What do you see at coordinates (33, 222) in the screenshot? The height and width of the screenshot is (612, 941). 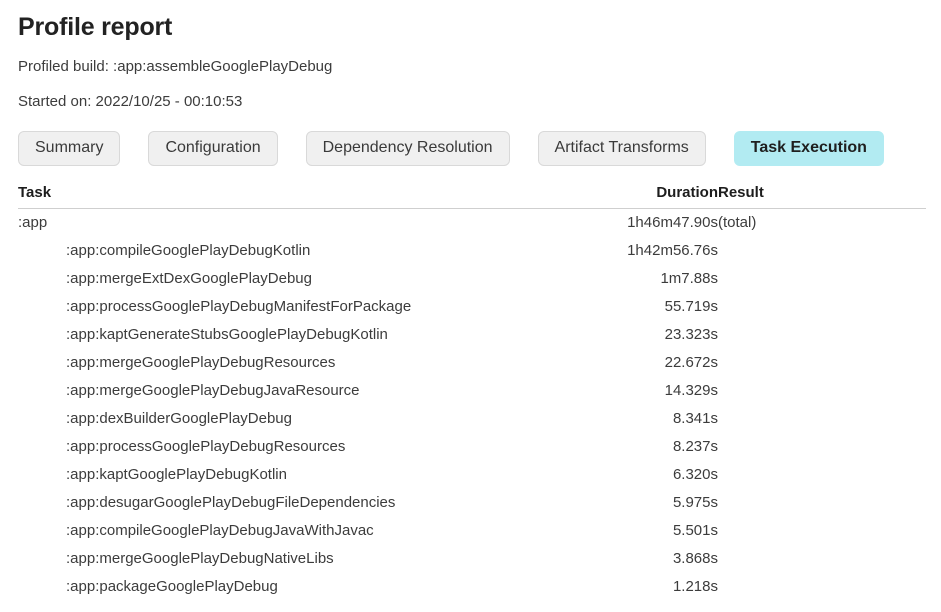 I see `cell-task-name: :app` at bounding box center [33, 222].